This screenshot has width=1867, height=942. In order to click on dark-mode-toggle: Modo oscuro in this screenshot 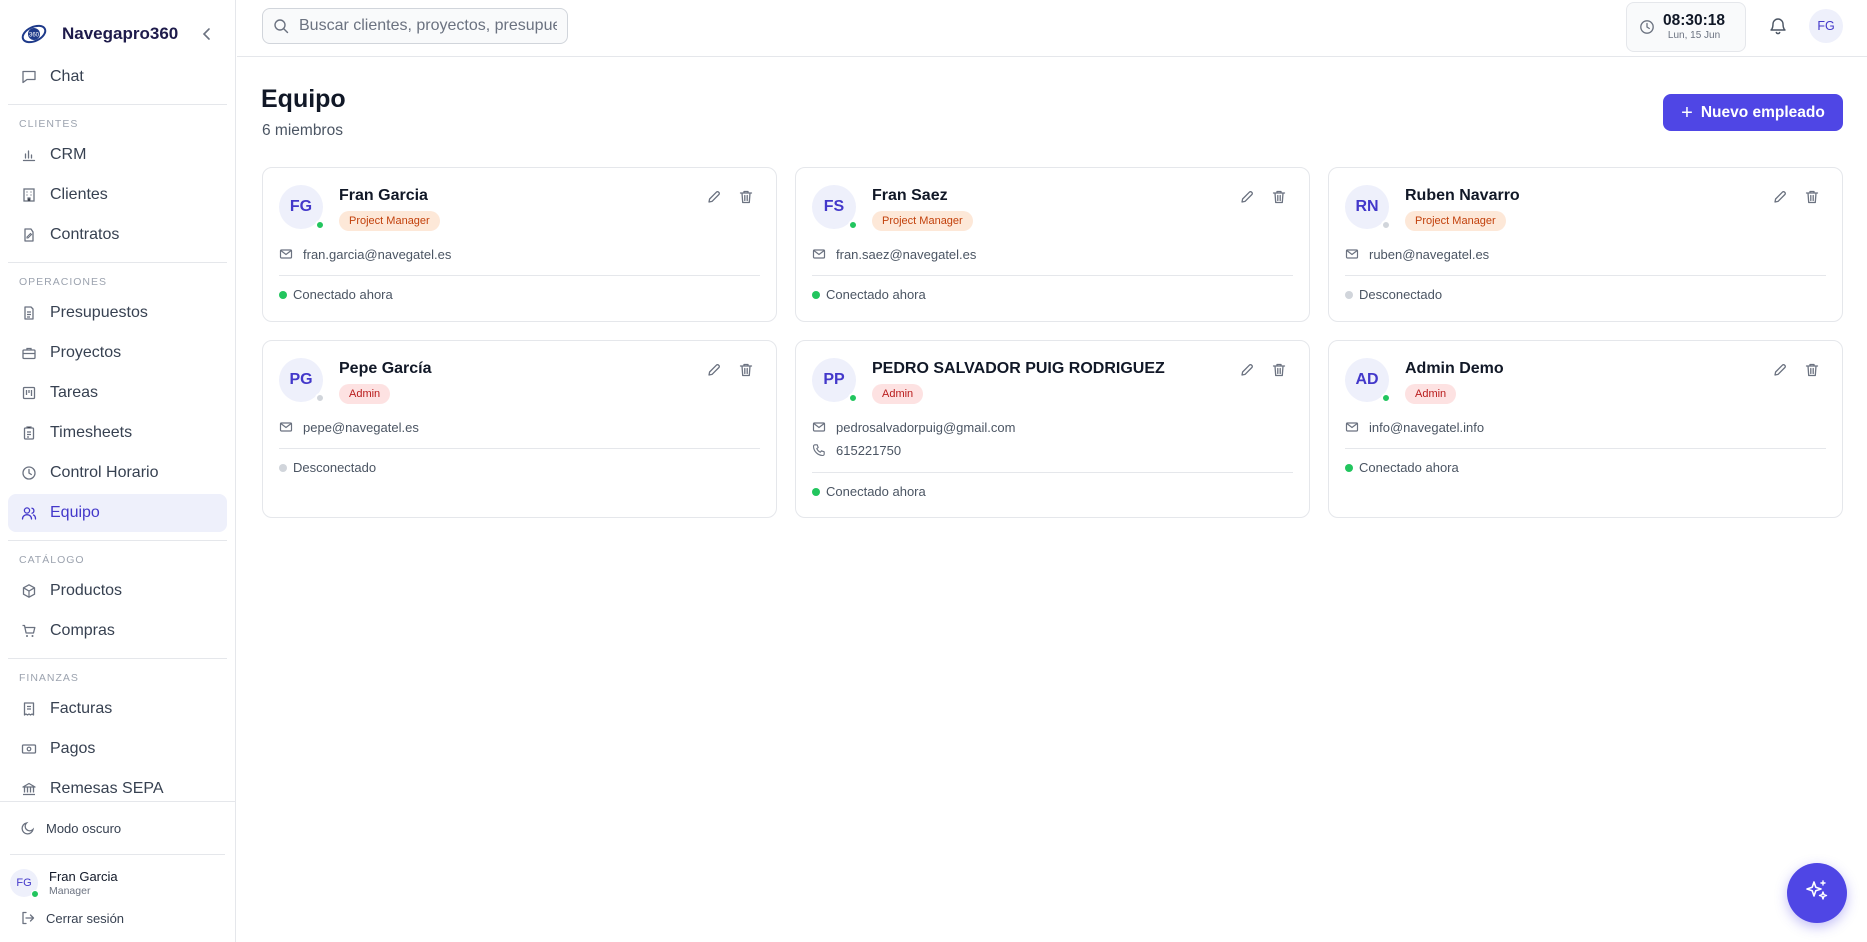, I will do `click(117, 828)`.